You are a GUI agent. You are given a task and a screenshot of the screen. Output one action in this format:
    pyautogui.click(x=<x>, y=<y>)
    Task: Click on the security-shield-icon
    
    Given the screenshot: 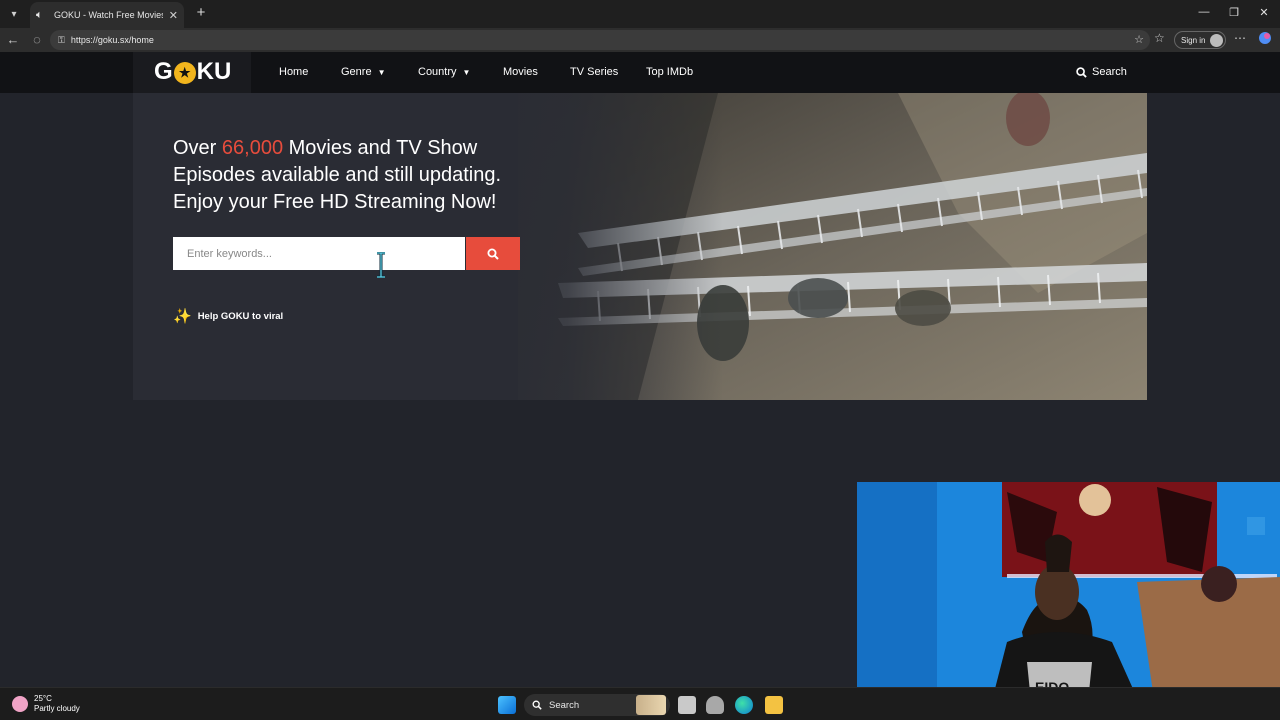 What is the action you would take?
    pyautogui.click(x=715, y=705)
    